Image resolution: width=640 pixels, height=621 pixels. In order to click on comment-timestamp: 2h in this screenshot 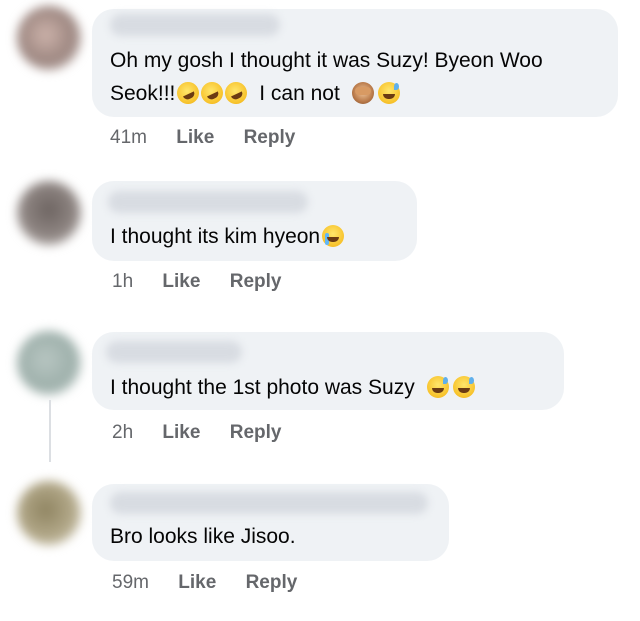, I will do `click(122, 433)`.